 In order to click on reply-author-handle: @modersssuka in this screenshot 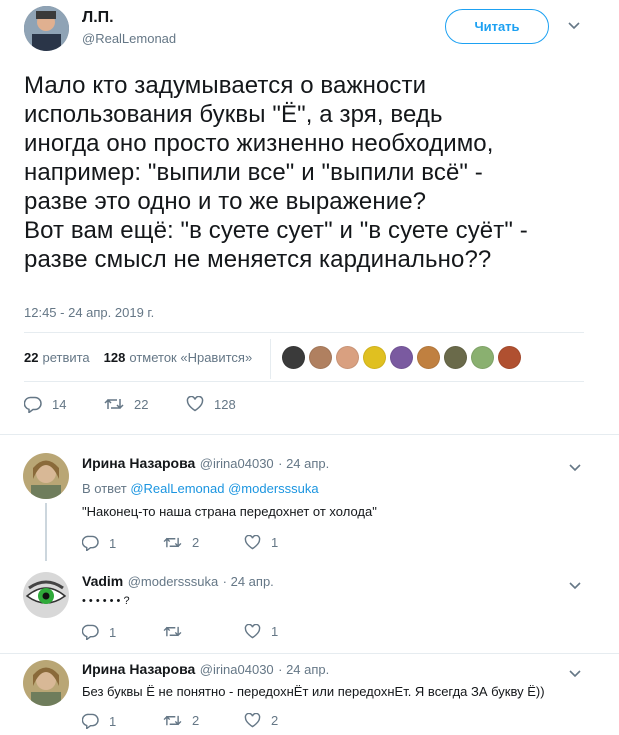, I will do `click(173, 581)`.